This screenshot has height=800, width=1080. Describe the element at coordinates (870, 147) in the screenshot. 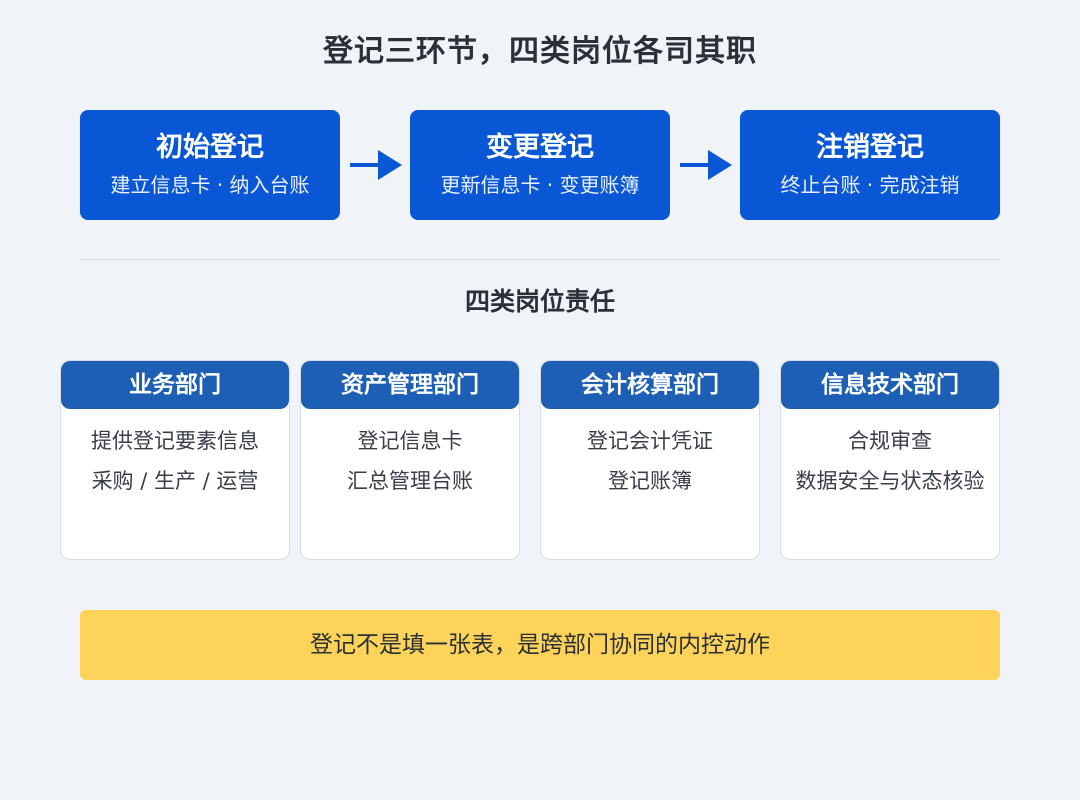

I see `stage-name: 注销登记` at that location.